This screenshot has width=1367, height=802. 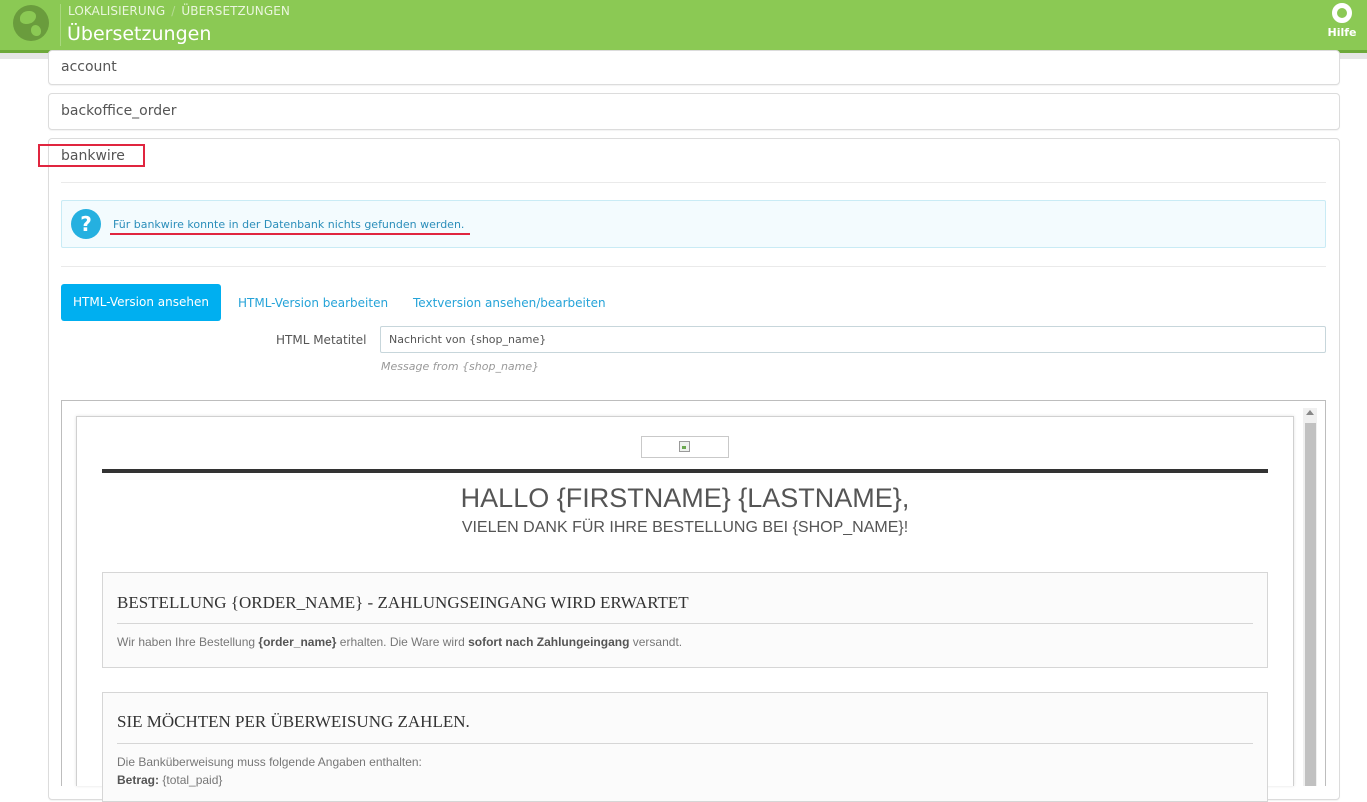 I want to click on underline-annotation, so click(x=290, y=234).